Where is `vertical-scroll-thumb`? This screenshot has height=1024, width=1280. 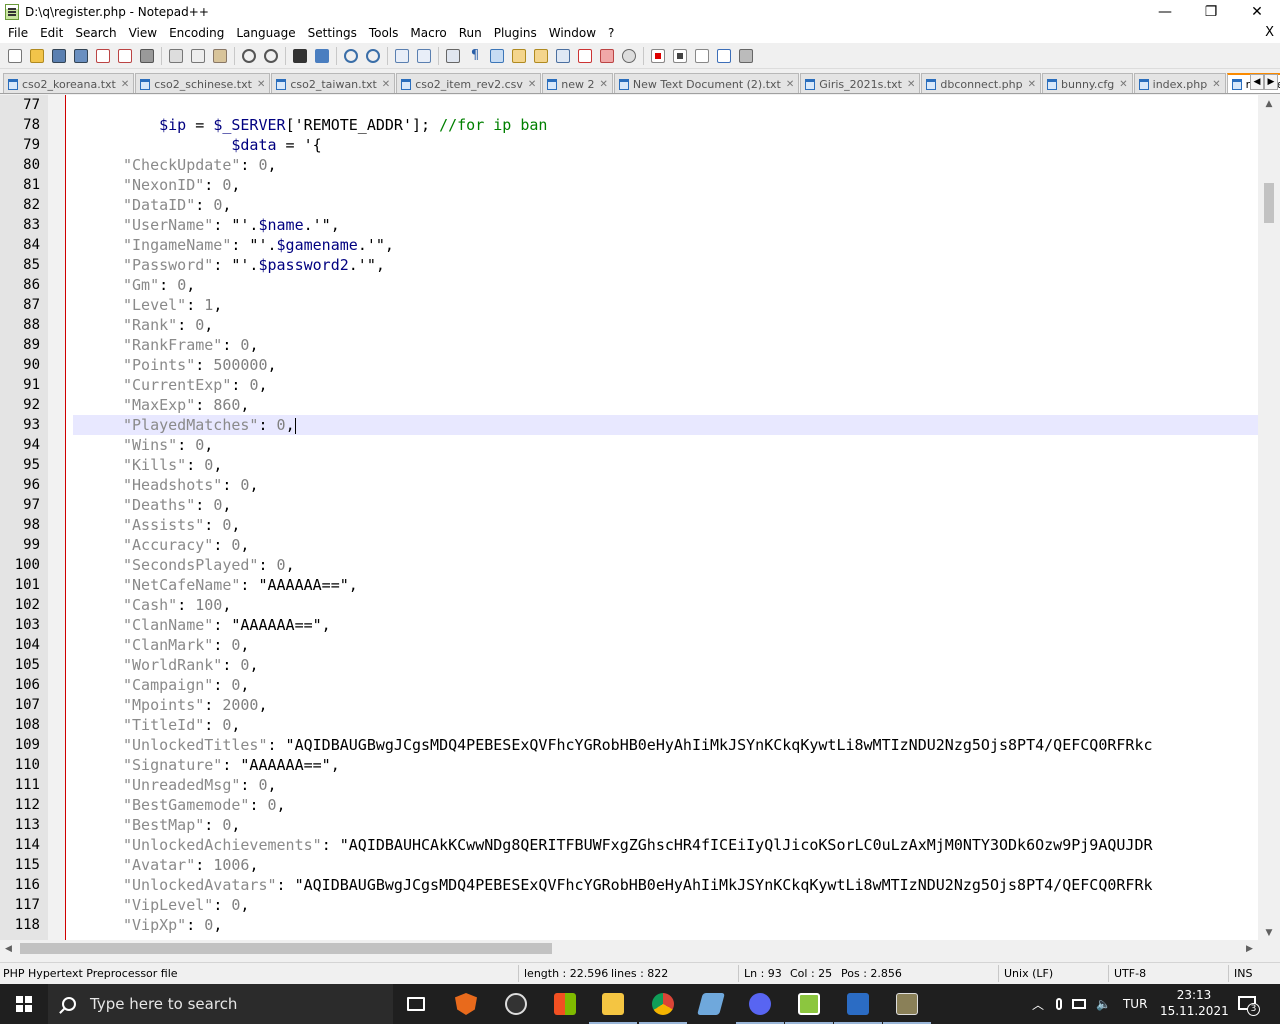 vertical-scroll-thumb is located at coordinates (1269, 203).